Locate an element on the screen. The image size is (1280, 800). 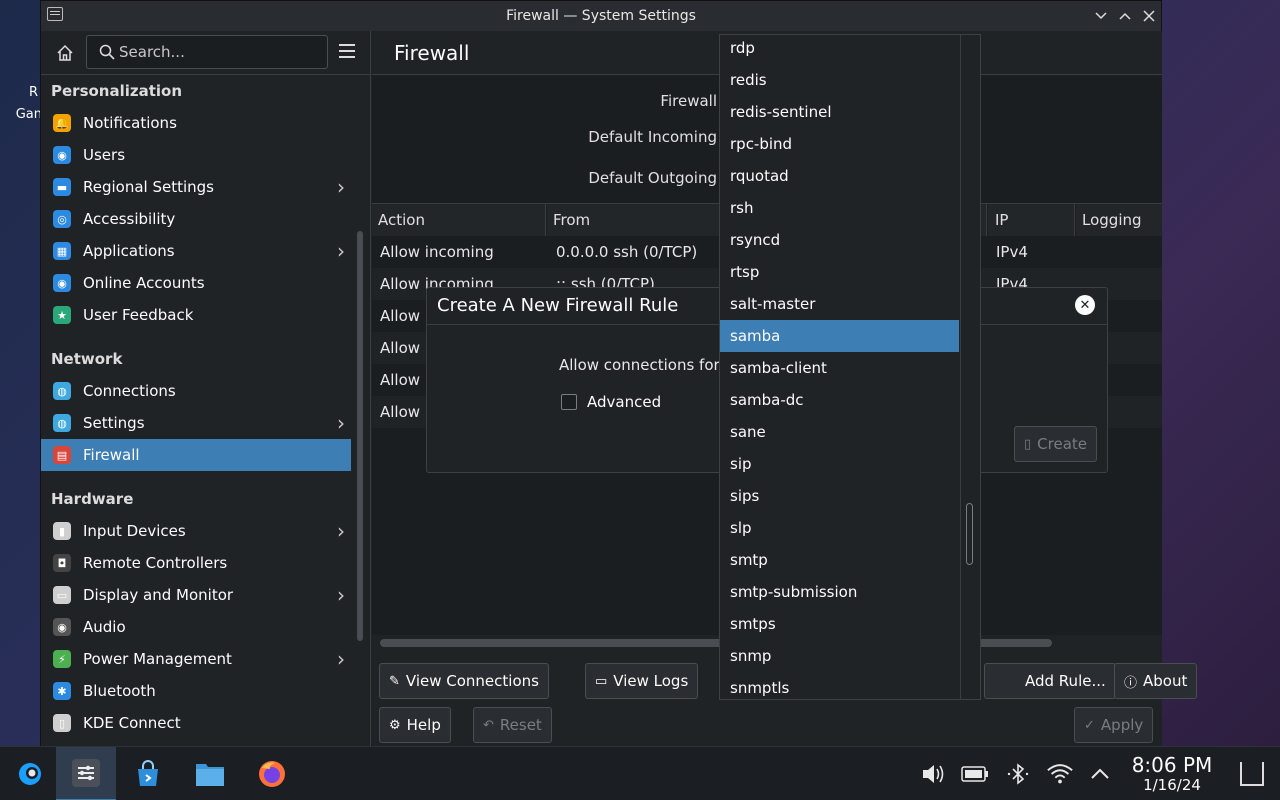
desktop-icon-label: R Gan is located at coordinates (21, 104).